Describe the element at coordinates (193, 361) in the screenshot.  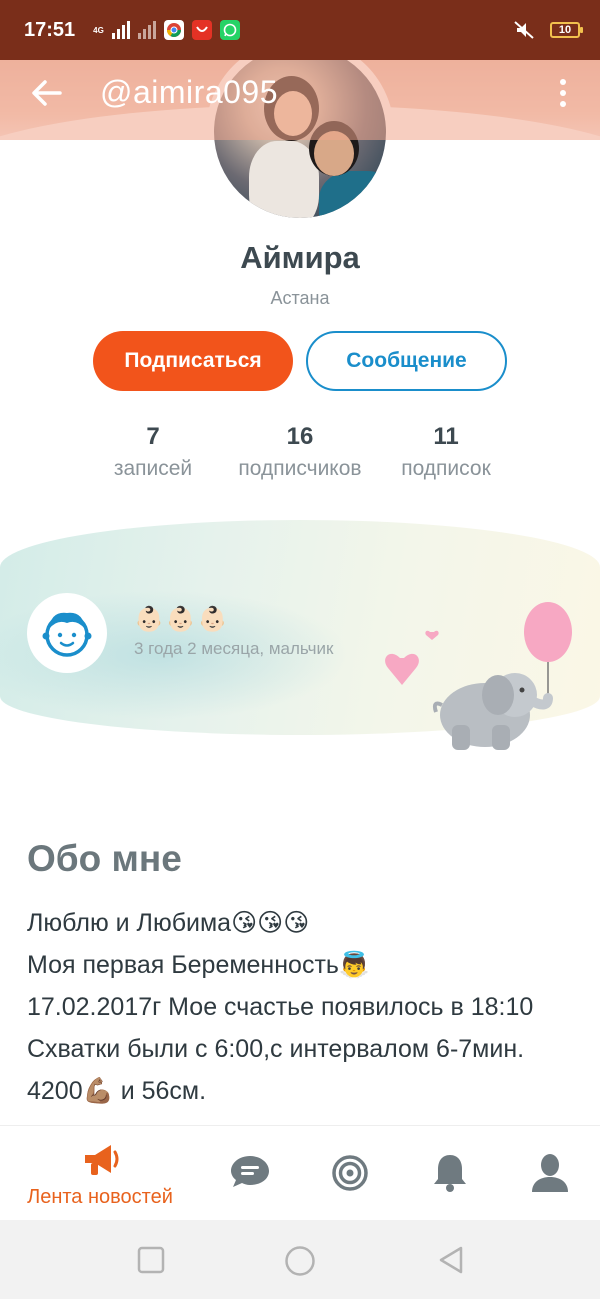
I see `subscribe-button: Подписаться` at that location.